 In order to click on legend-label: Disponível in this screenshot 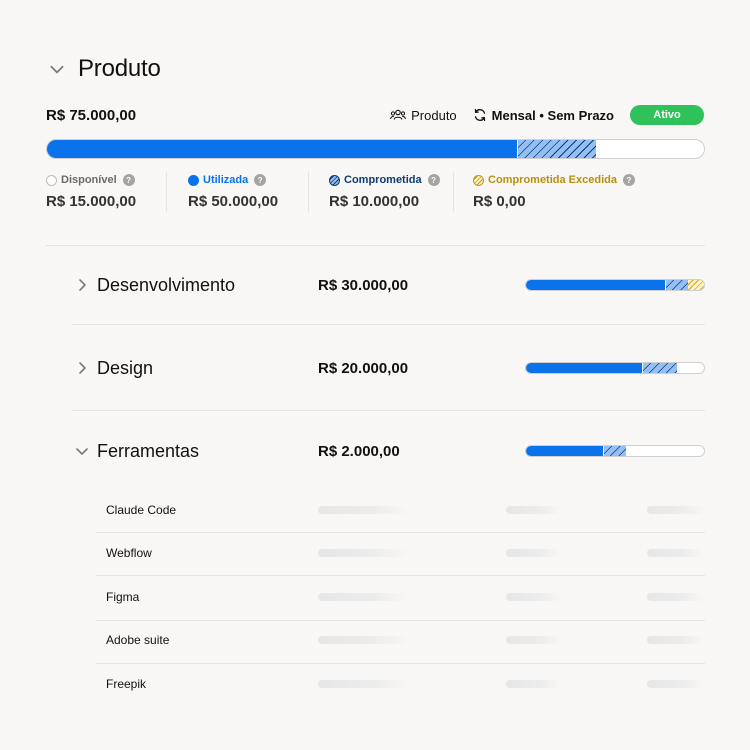, I will do `click(89, 180)`.